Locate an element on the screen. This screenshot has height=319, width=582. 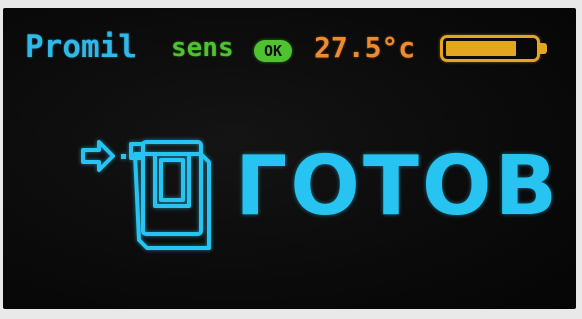
battery-icon is located at coordinates (493, 51).